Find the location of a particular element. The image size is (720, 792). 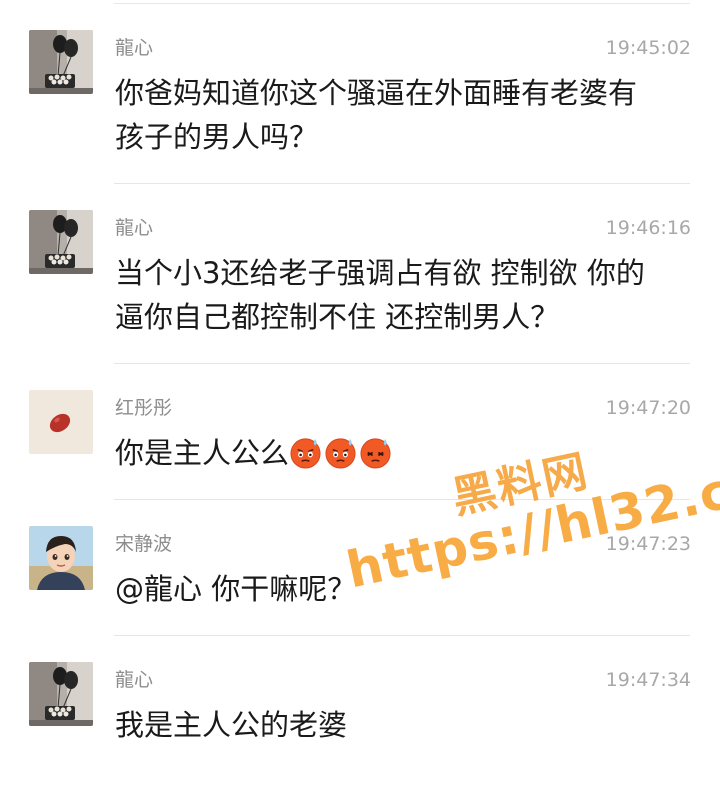

avatar-red-bean-image is located at coordinates (61, 422).